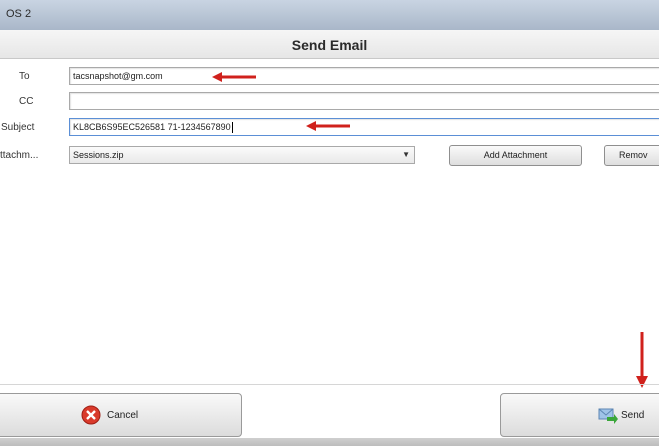 Image resolution: width=659 pixels, height=446 pixels. What do you see at coordinates (118, 76) in the screenshot?
I see `to-value: tacsnapshot@gm.com` at bounding box center [118, 76].